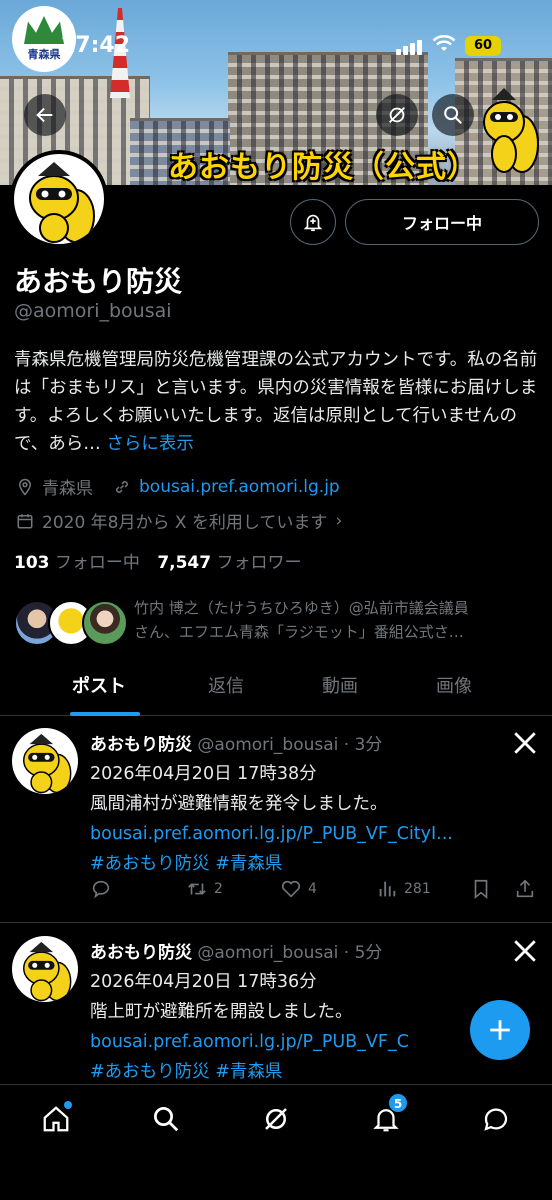 Image resolution: width=552 pixels, height=1200 pixels. What do you see at coordinates (323, 167) in the screenshot?
I see `banner-title: あおもり防災（公式）` at bounding box center [323, 167].